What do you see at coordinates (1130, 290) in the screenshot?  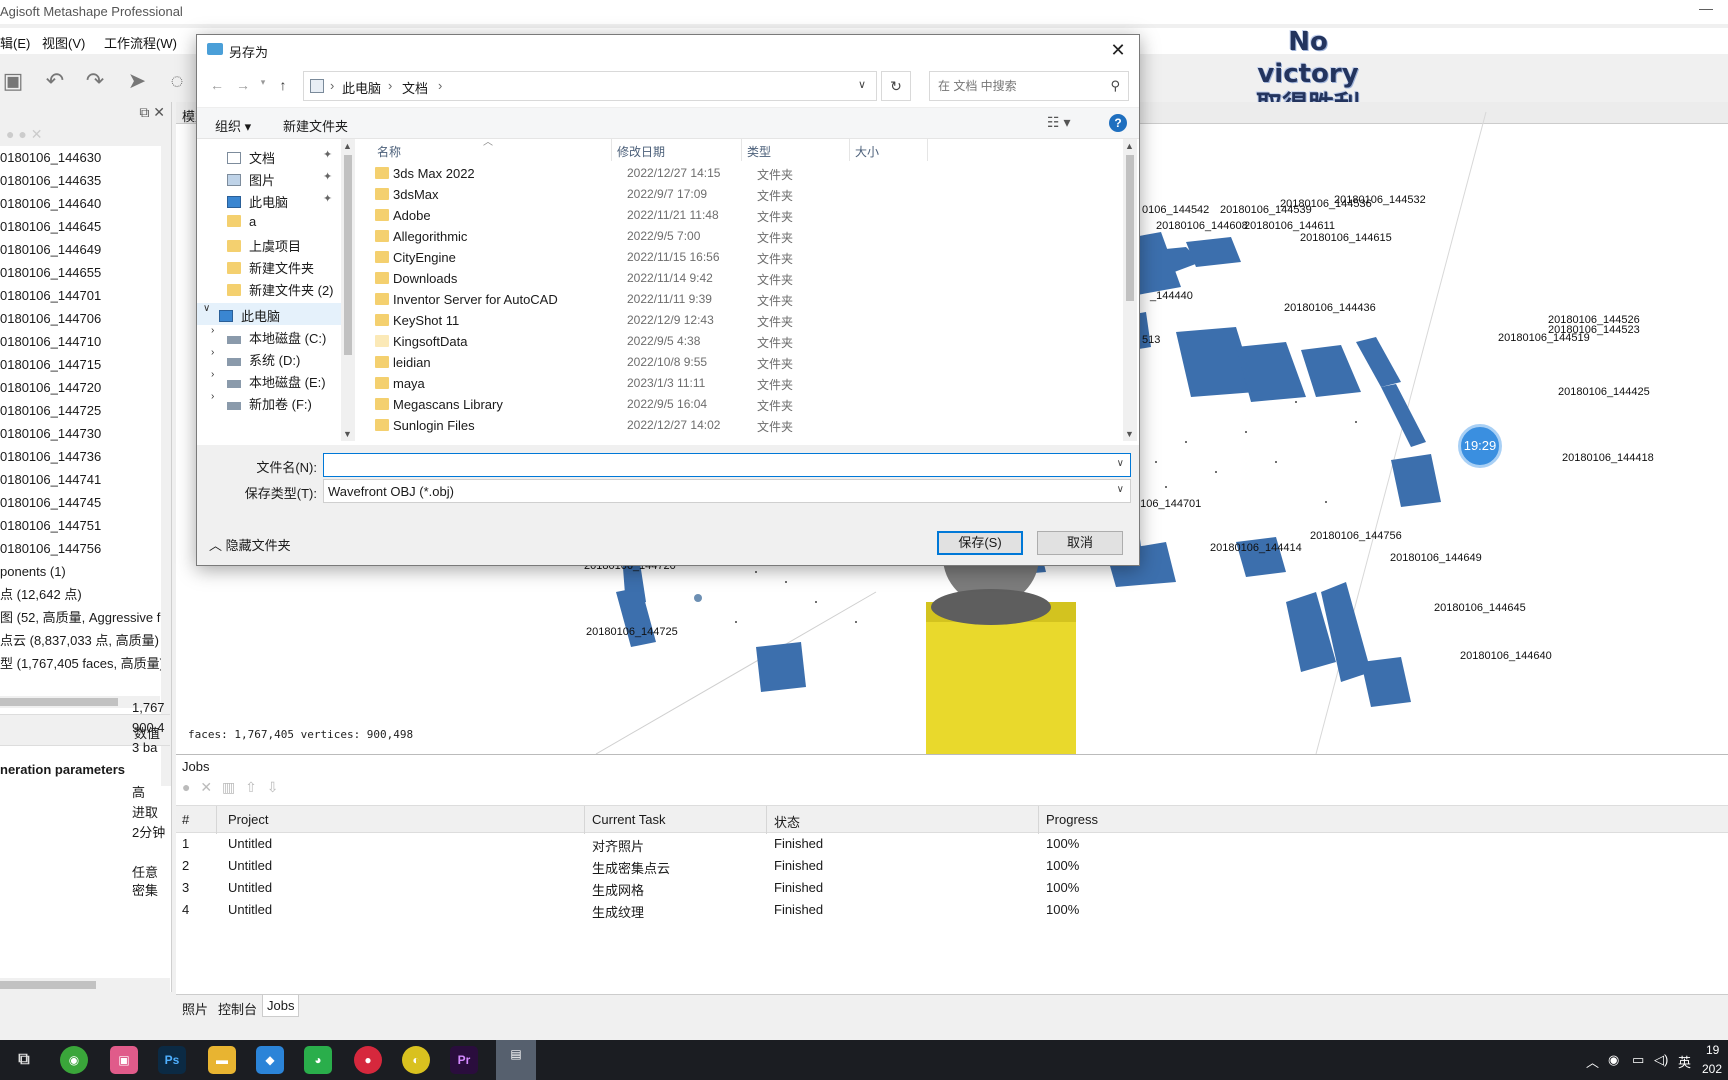 I see `file-list-scrollbar: ▲ ▼` at bounding box center [1130, 290].